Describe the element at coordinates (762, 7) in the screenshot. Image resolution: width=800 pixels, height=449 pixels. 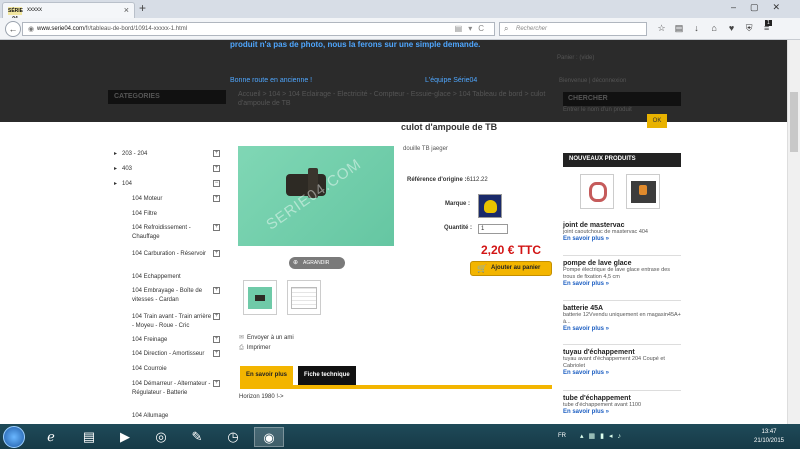
I see `window-controls: –▢✕` at that location.